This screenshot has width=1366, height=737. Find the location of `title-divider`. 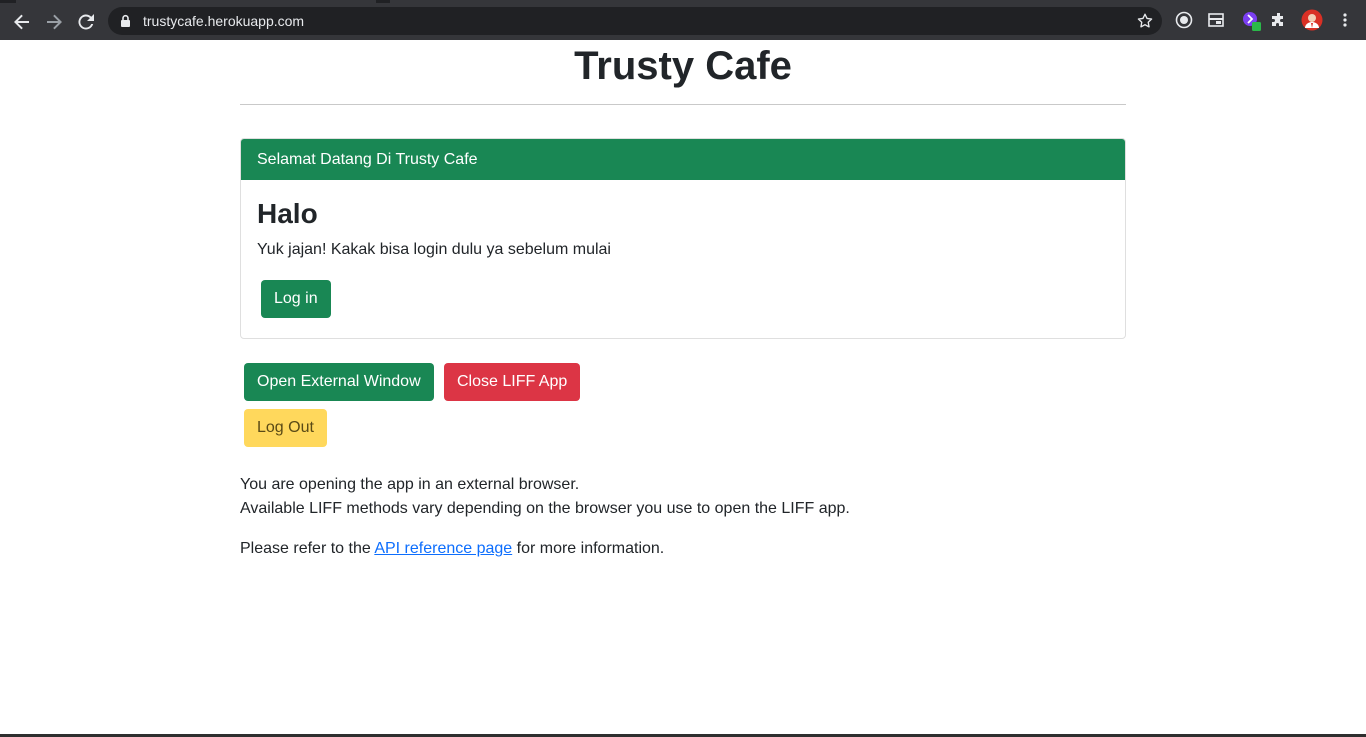

title-divider is located at coordinates (683, 104).